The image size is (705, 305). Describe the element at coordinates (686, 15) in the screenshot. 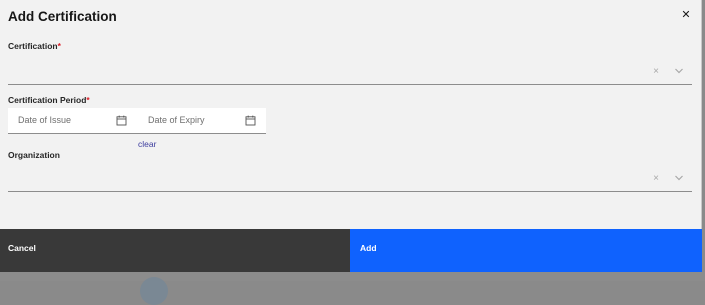

I see `close-icon: ✕` at that location.